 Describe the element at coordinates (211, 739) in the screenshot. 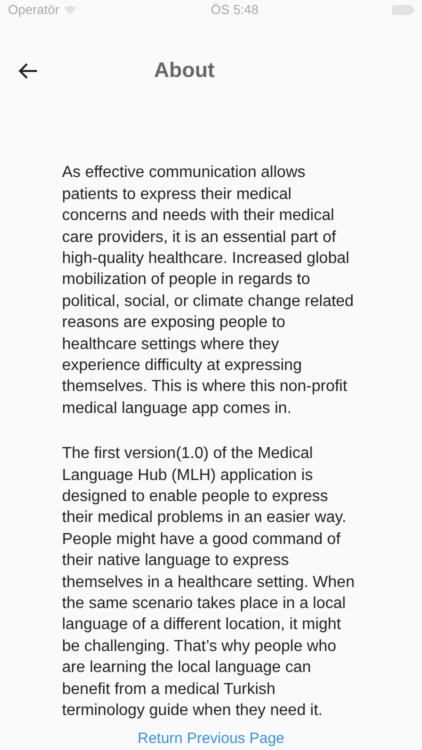

I see `return-link: Return Previous Page` at that location.